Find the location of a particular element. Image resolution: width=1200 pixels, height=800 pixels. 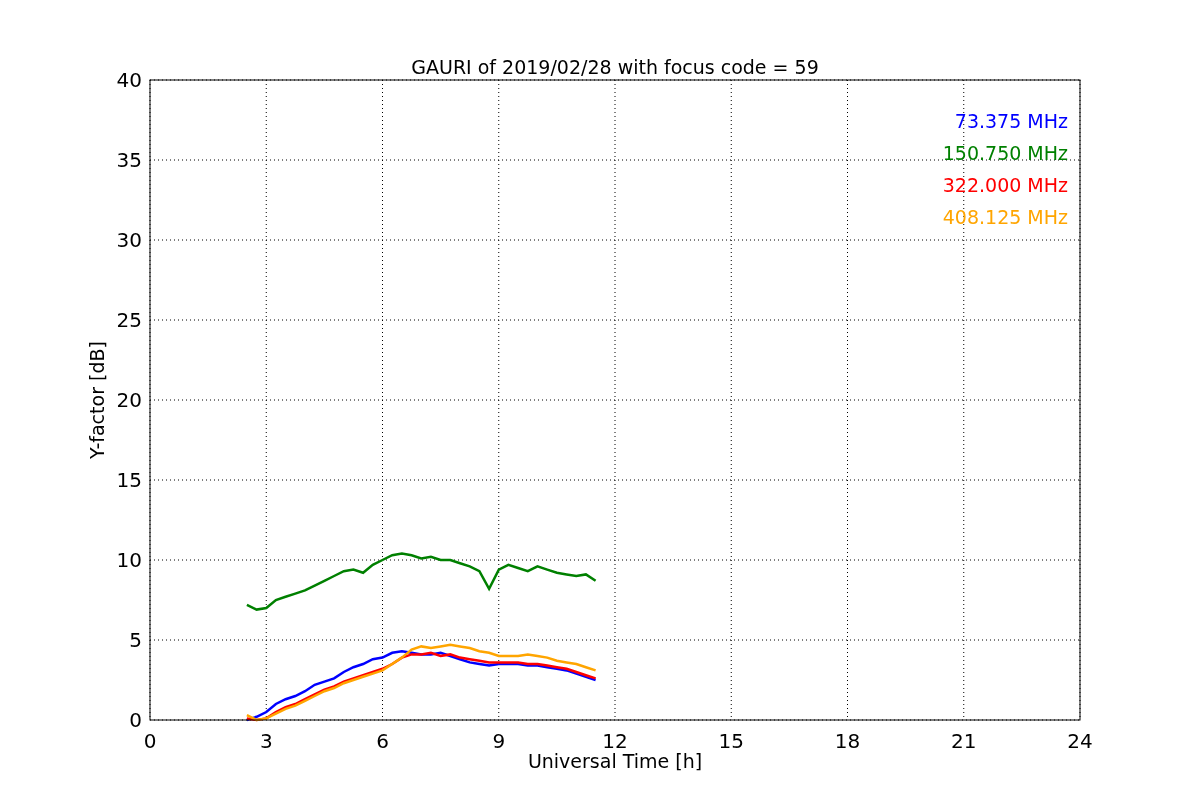

y-tick-label: 5 is located at coordinates (135, 640).